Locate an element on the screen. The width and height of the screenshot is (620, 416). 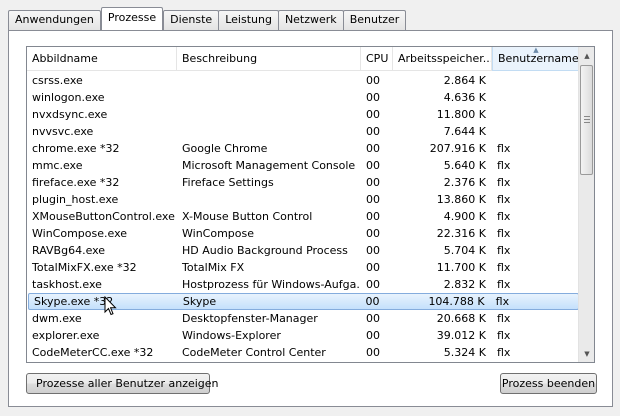
vertical-scrollbar: ▲ ▼ is located at coordinates (586, 204).